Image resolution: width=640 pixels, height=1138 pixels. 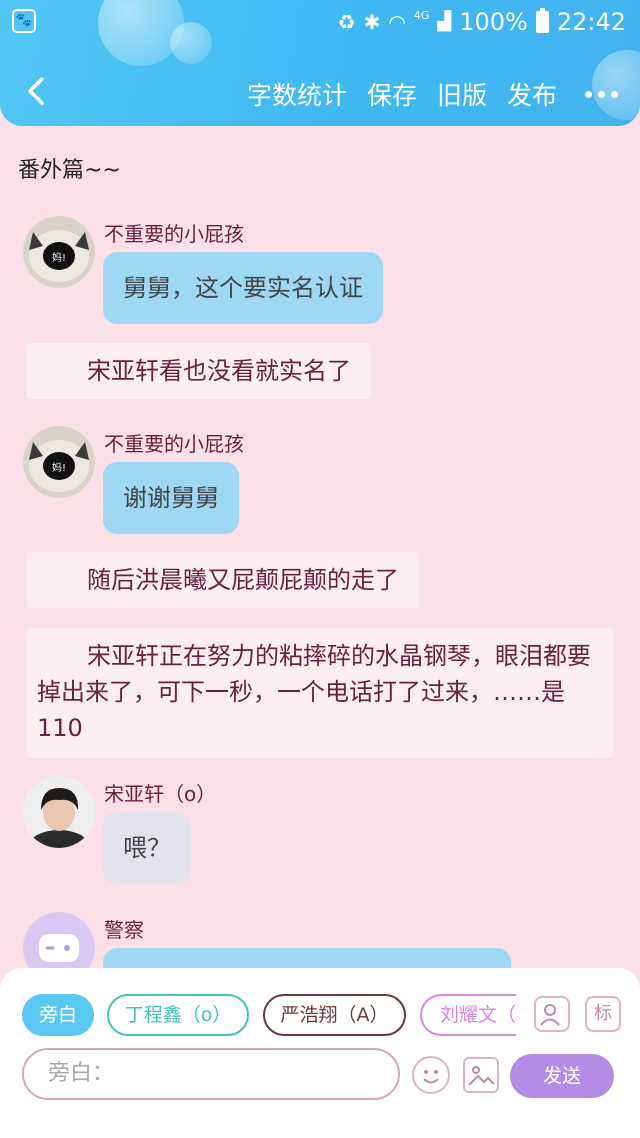 What do you see at coordinates (178, 1015) in the screenshot?
I see `role-chip-ding: 丁程鑫（o）` at bounding box center [178, 1015].